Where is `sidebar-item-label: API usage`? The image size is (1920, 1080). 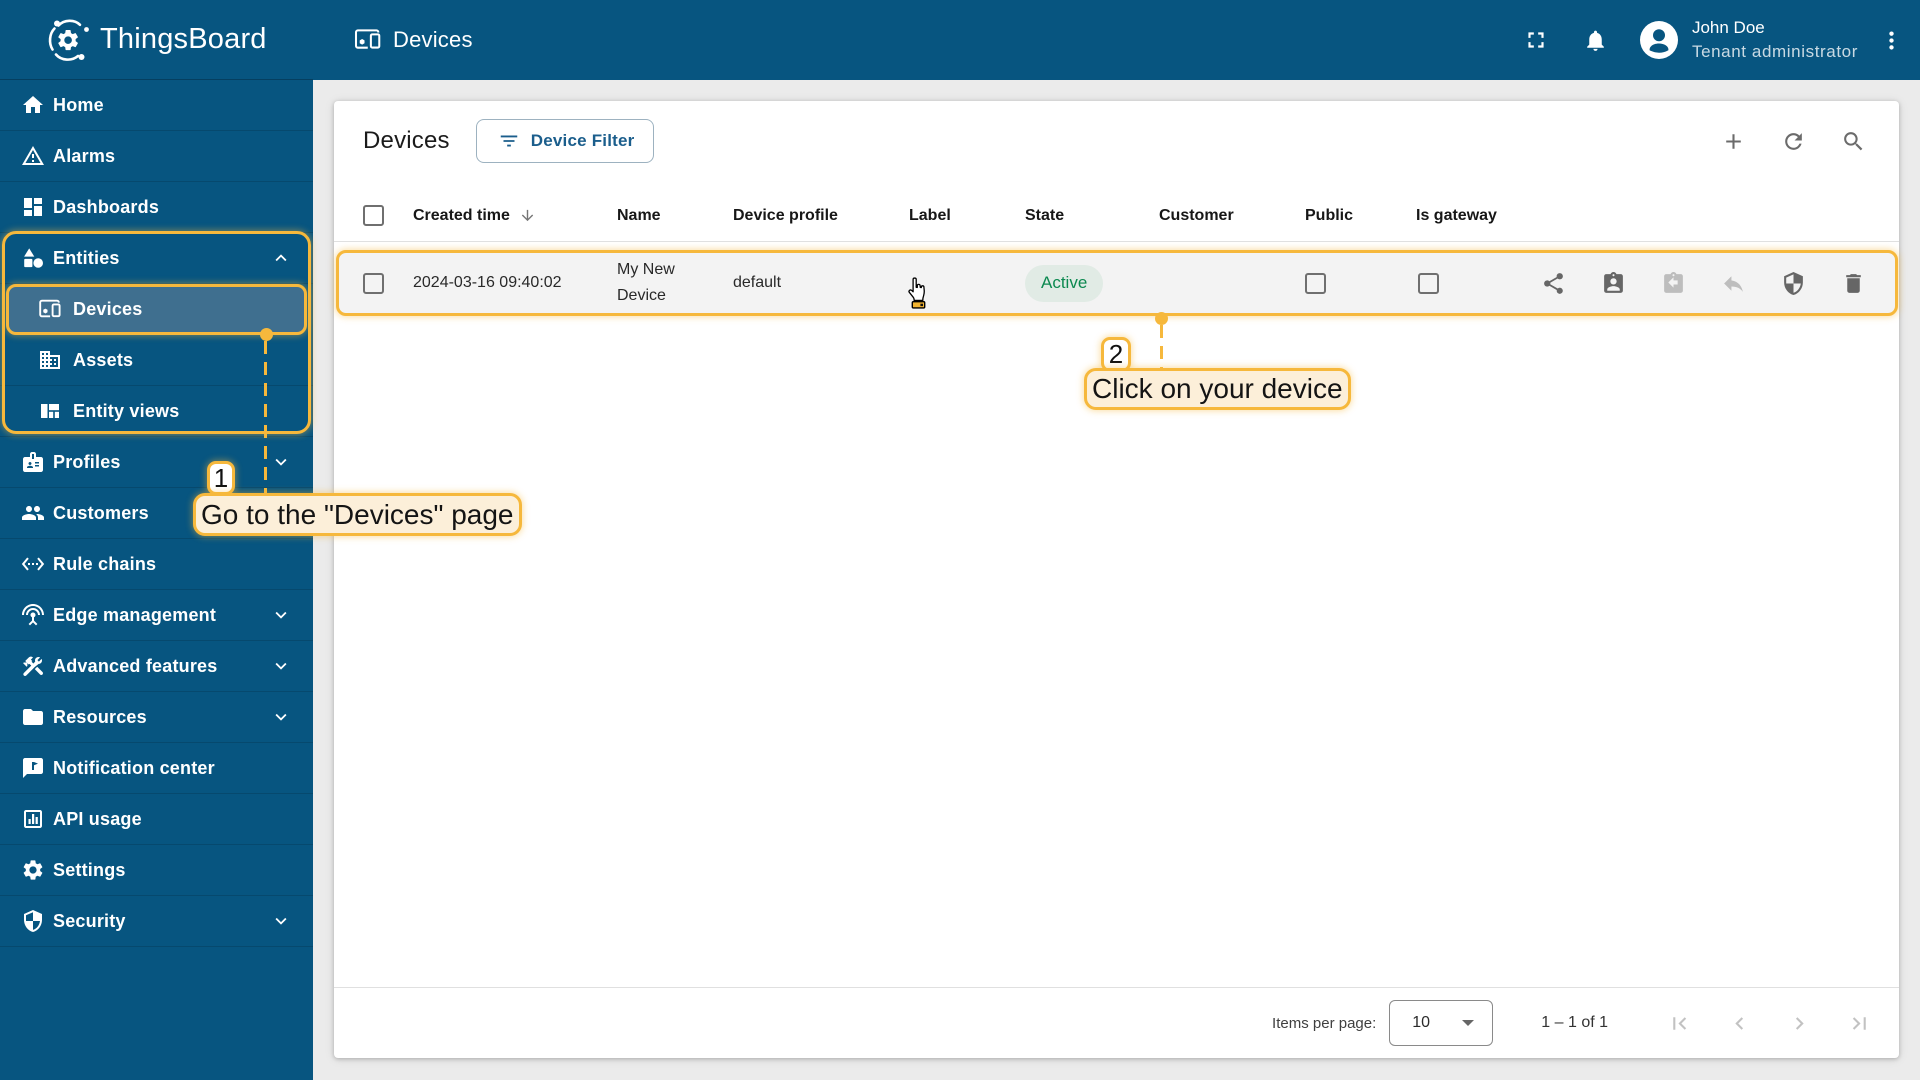 sidebar-item-label: API usage is located at coordinates (97, 818).